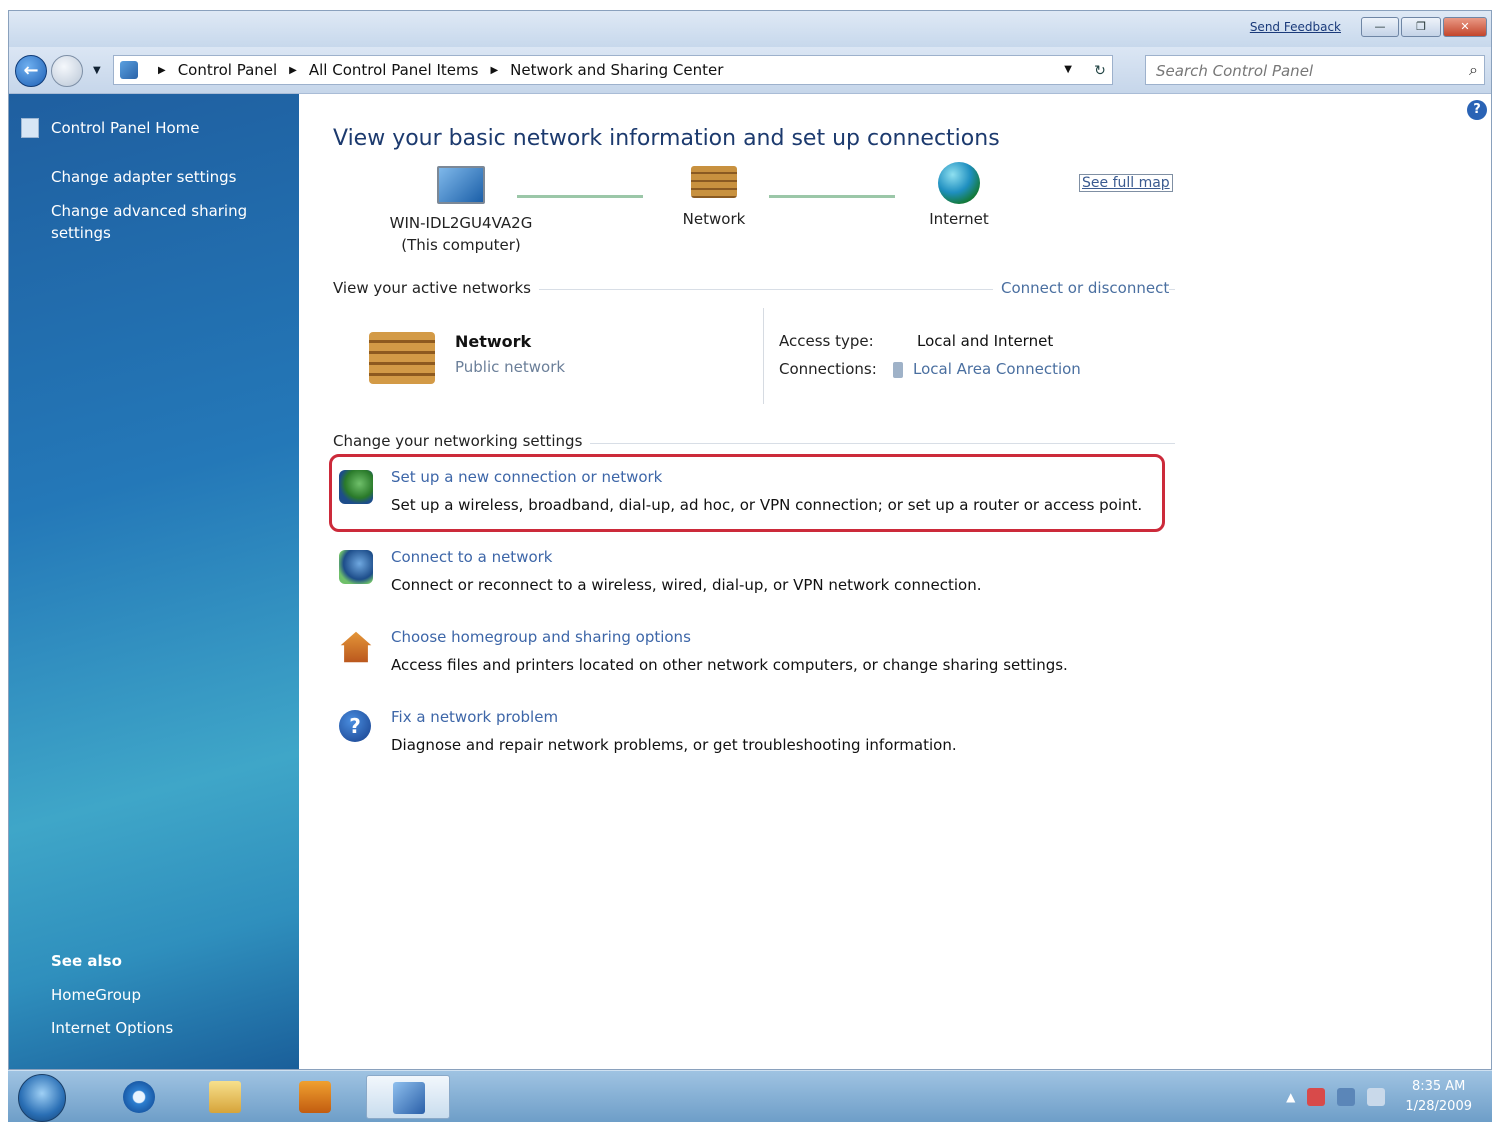  Describe the element at coordinates (1100, 71) in the screenshot. I see `refresh-icon: ↻` at that location.